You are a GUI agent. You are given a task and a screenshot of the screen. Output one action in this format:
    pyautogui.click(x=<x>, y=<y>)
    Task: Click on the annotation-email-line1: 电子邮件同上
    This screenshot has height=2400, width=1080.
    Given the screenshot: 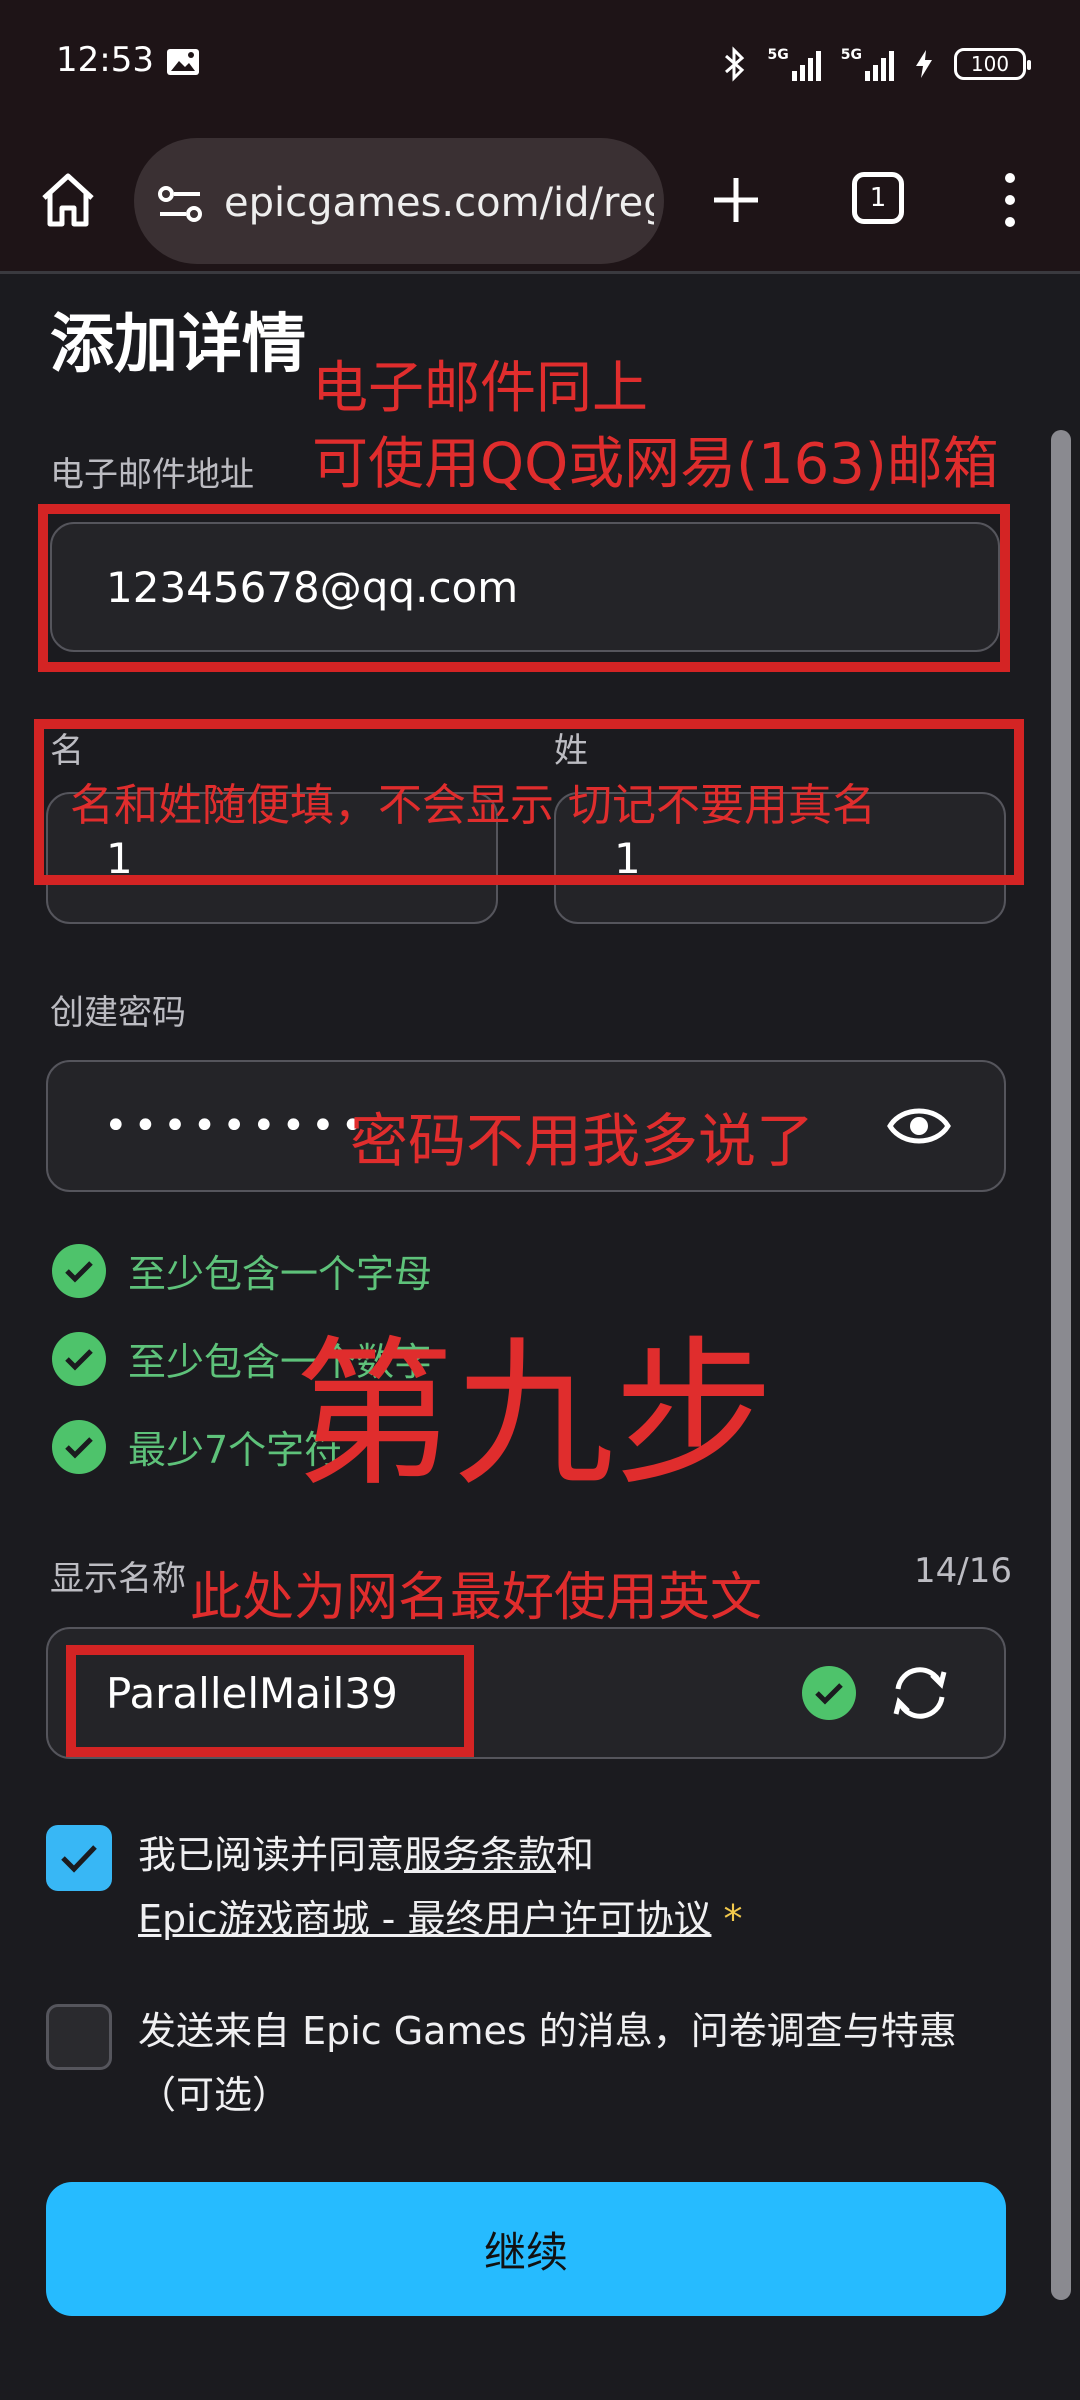 What is the action you would take?
    pyautogui.click(x=480, y=388)
    